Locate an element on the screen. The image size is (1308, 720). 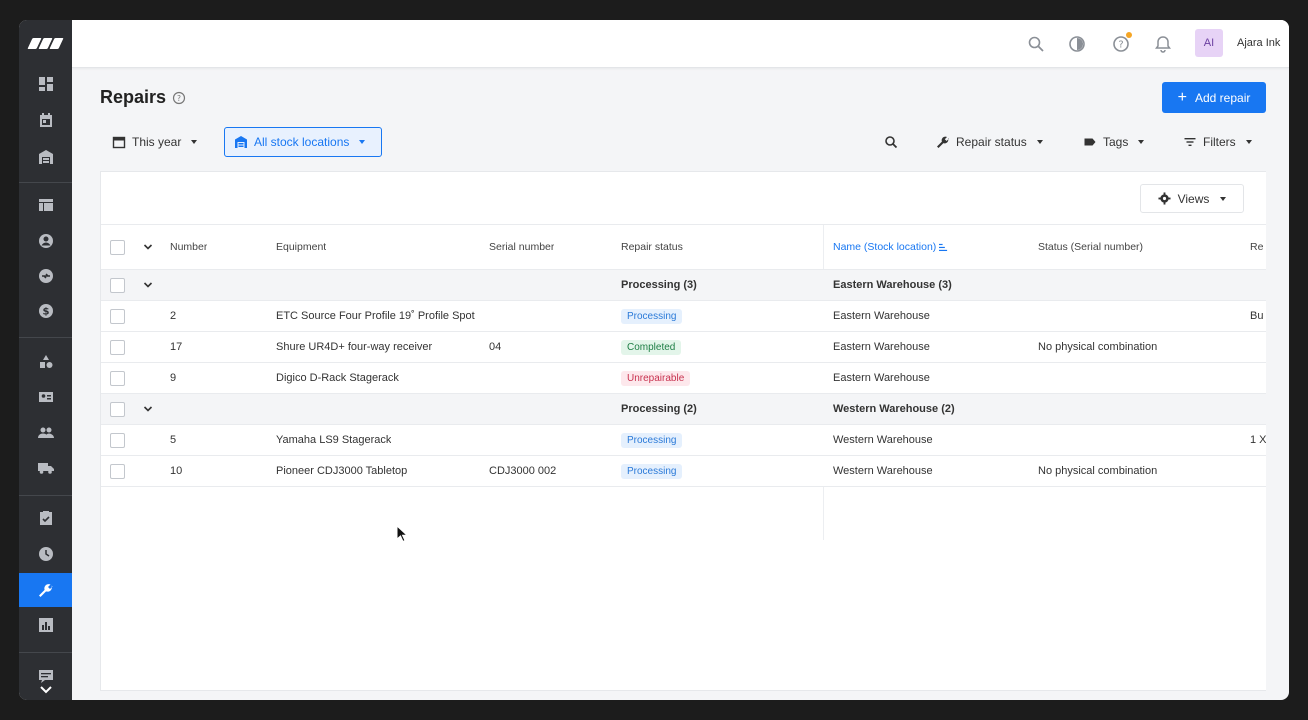
truck-icon is located at coordinates (45, 468).